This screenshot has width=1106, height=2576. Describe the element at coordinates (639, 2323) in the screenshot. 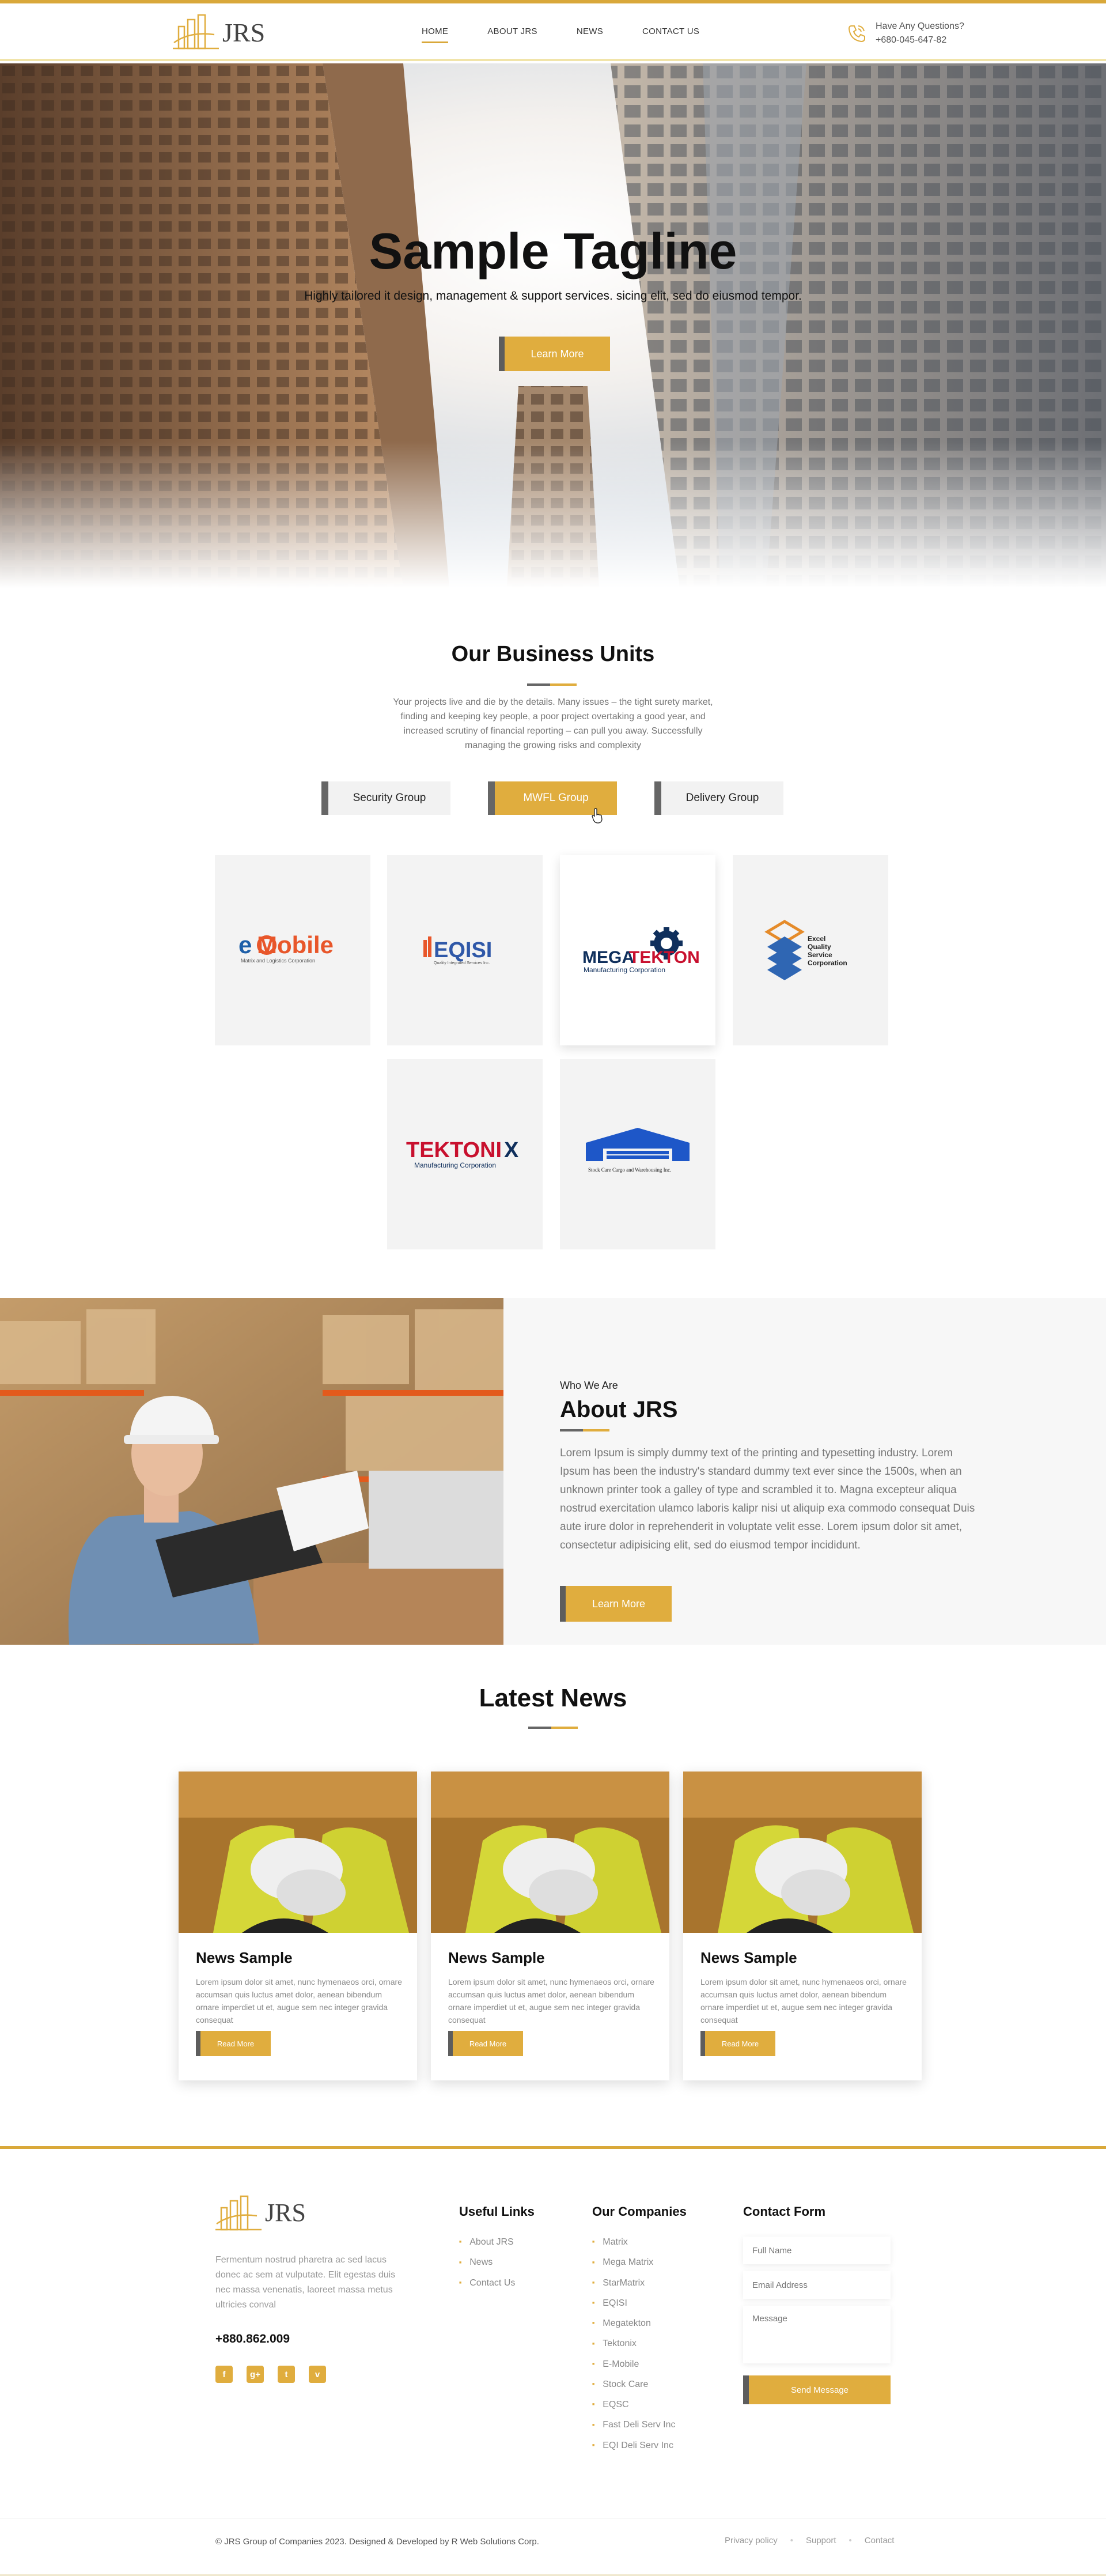

I see `company-link: Megatekton` at that location.